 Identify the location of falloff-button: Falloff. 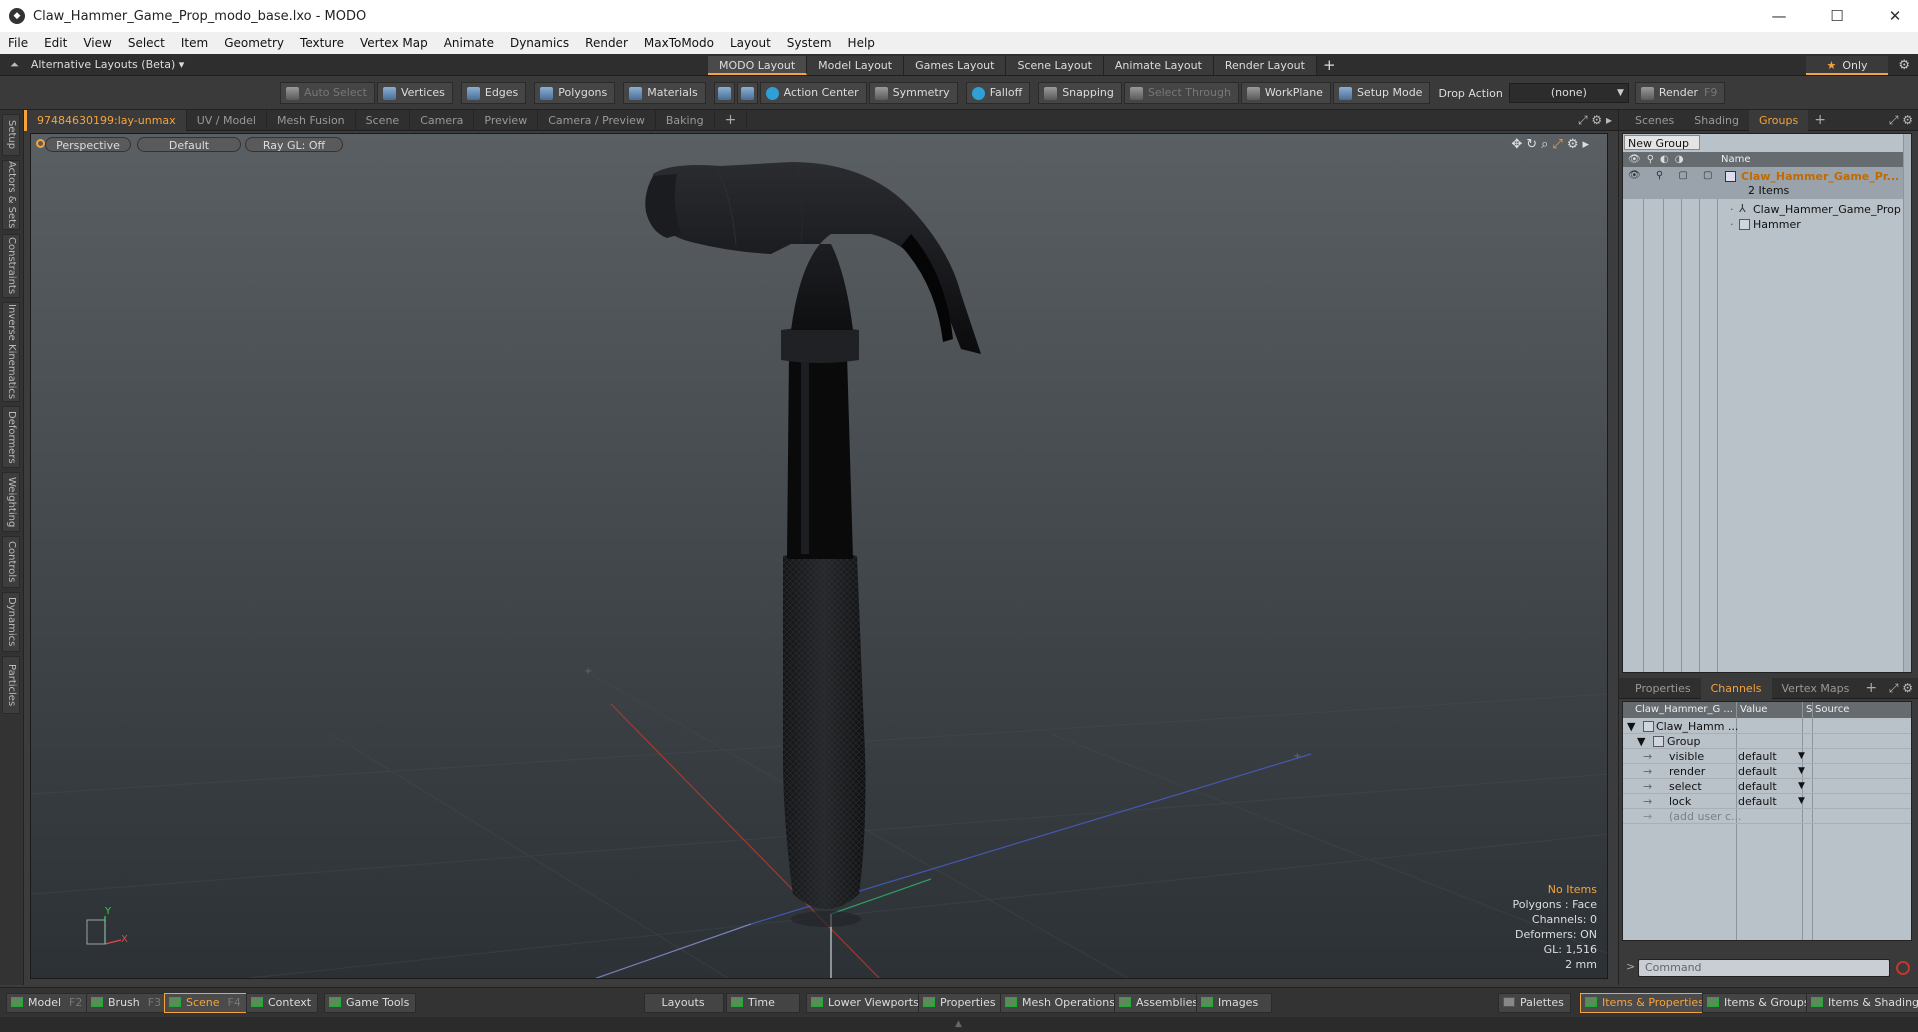
(998, 93).